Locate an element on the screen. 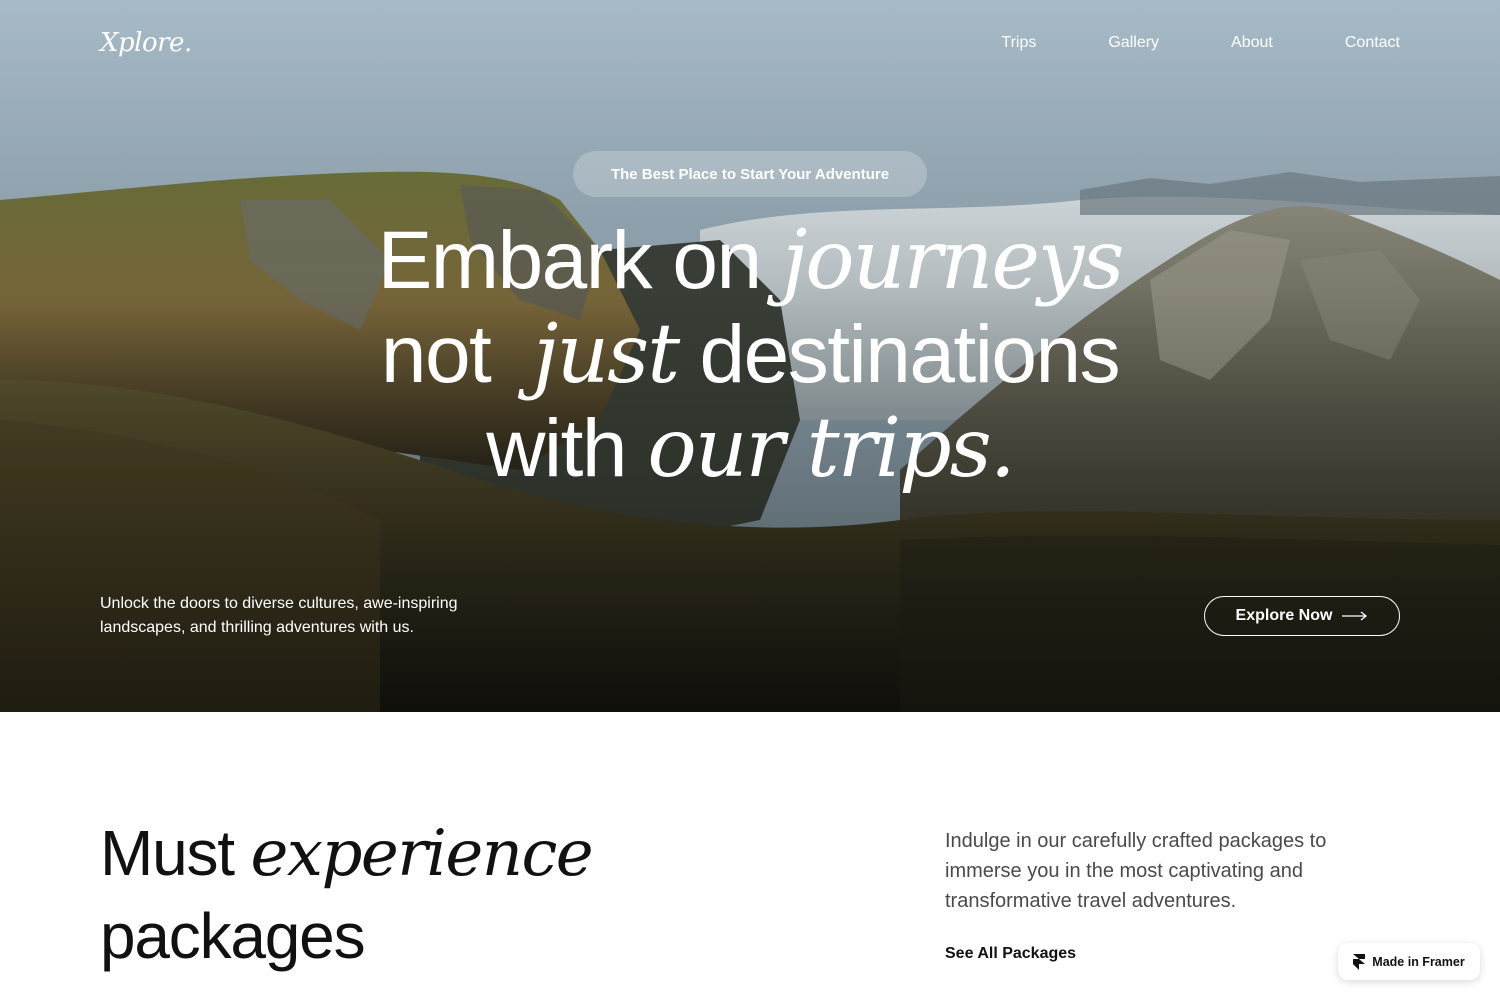  headline-line-3: with our trips. is located at coordinates (750, 449).